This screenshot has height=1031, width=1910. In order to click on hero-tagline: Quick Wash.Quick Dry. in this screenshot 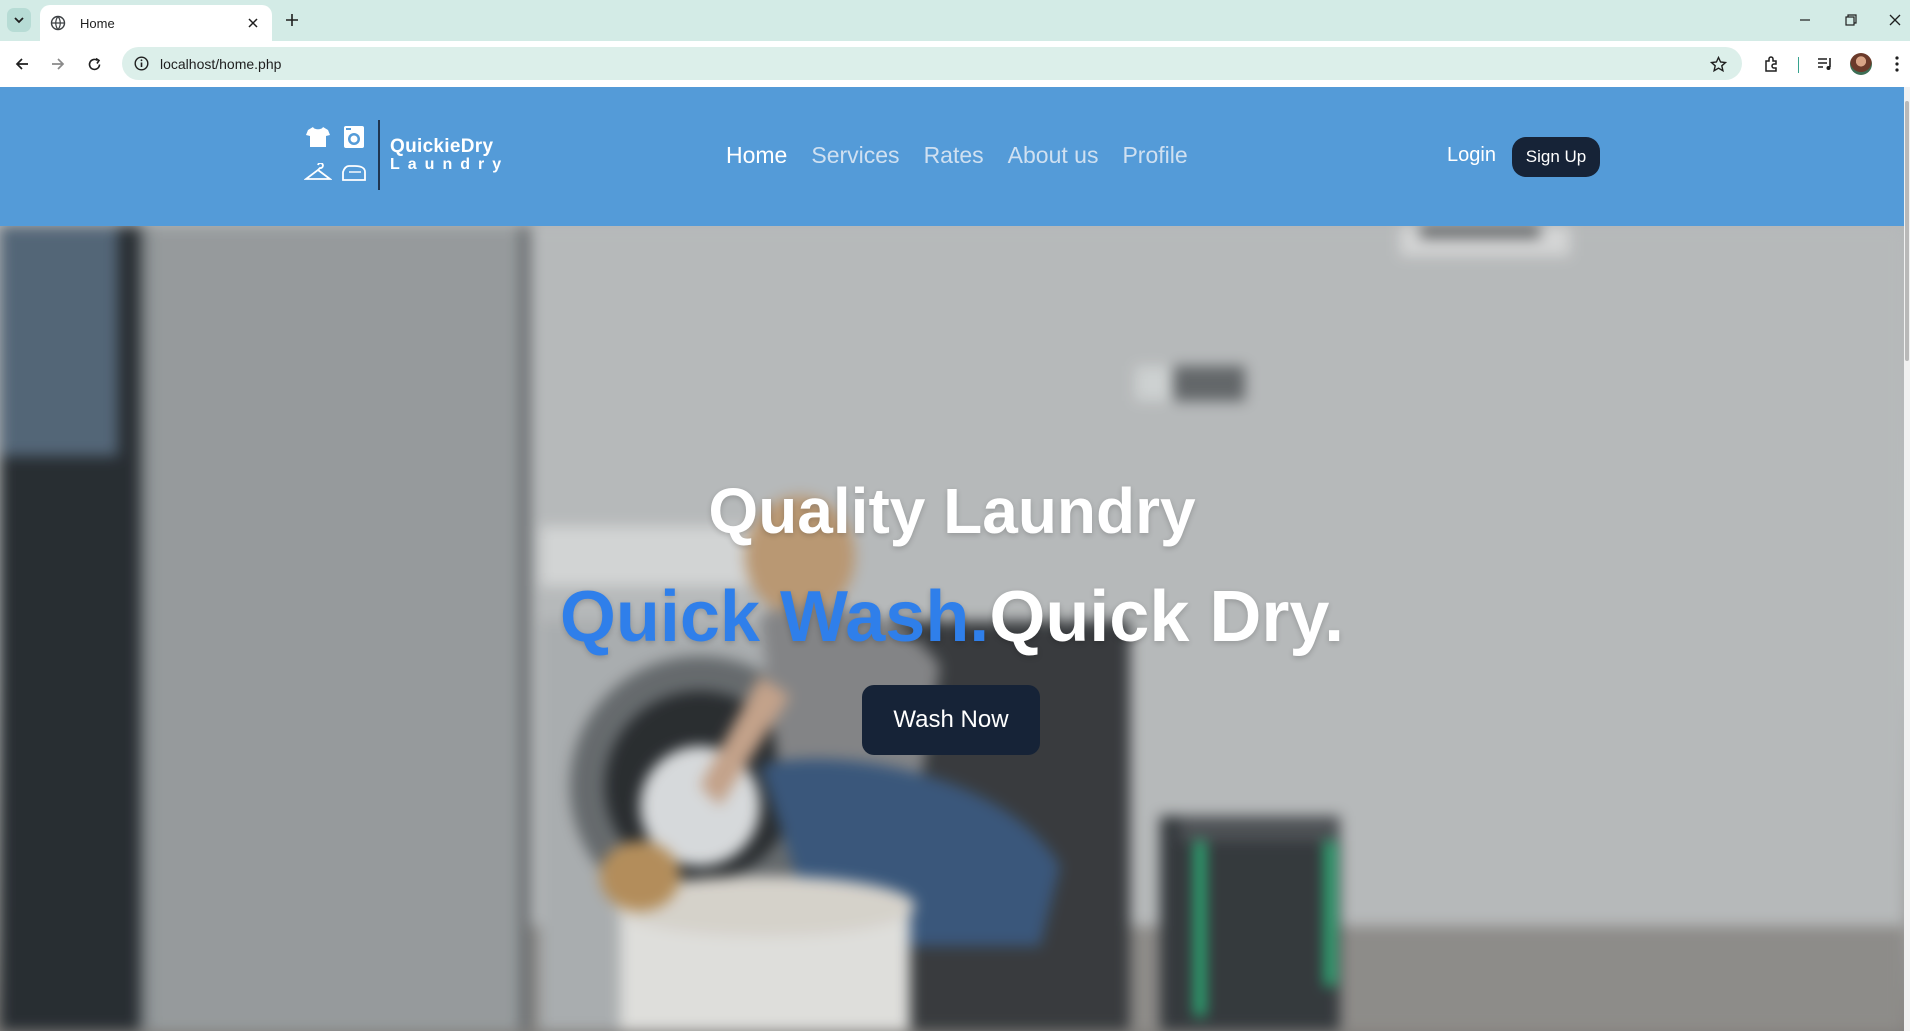, I will do `click(952, 617)`.